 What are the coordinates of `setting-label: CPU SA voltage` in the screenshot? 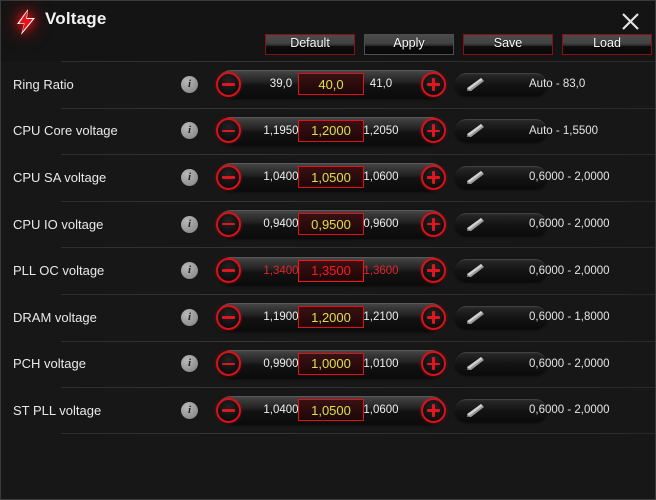 It's located at (60, 177).